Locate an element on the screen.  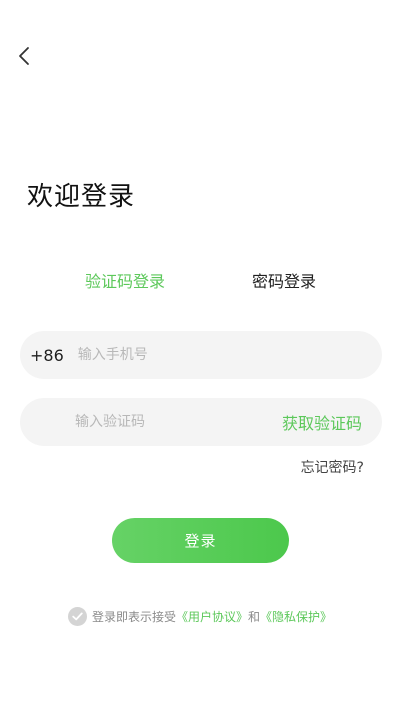
check-icon is located at coordinates (77, 616).